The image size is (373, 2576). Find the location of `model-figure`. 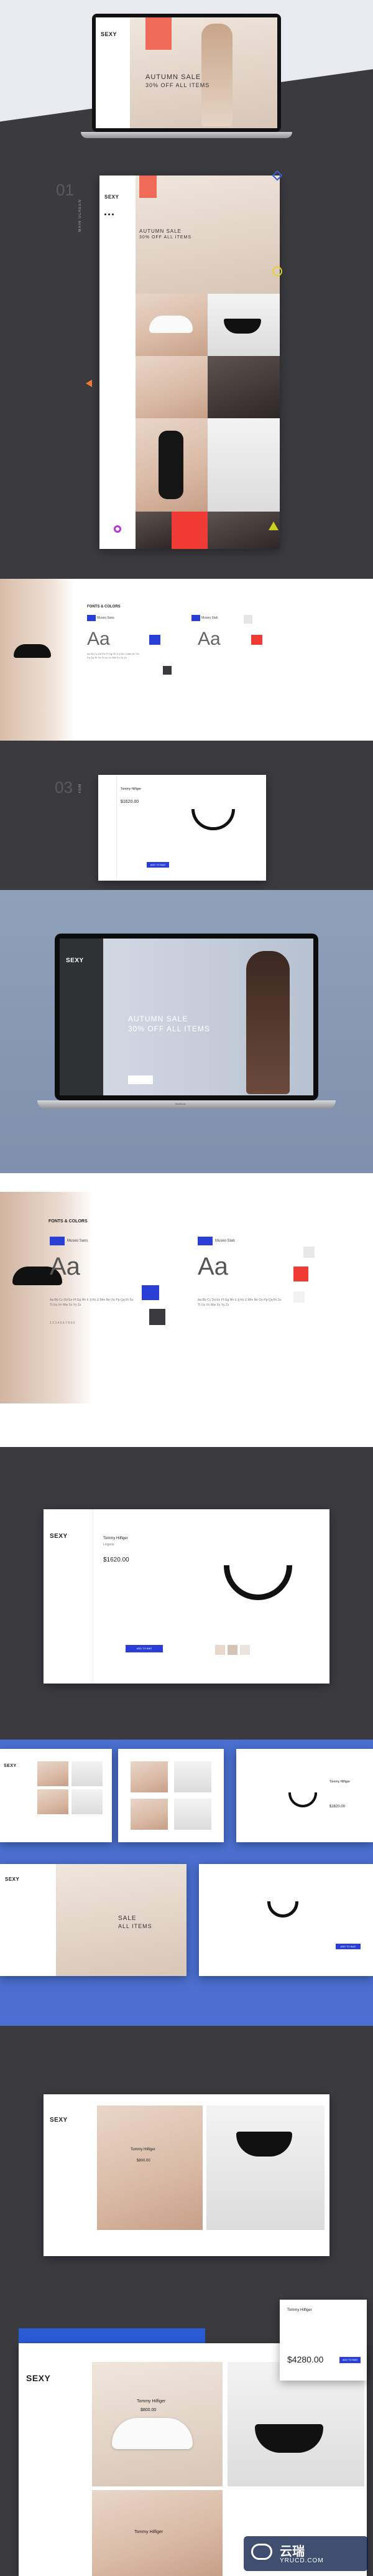

model-figure is located at coordinates (268, 1022).